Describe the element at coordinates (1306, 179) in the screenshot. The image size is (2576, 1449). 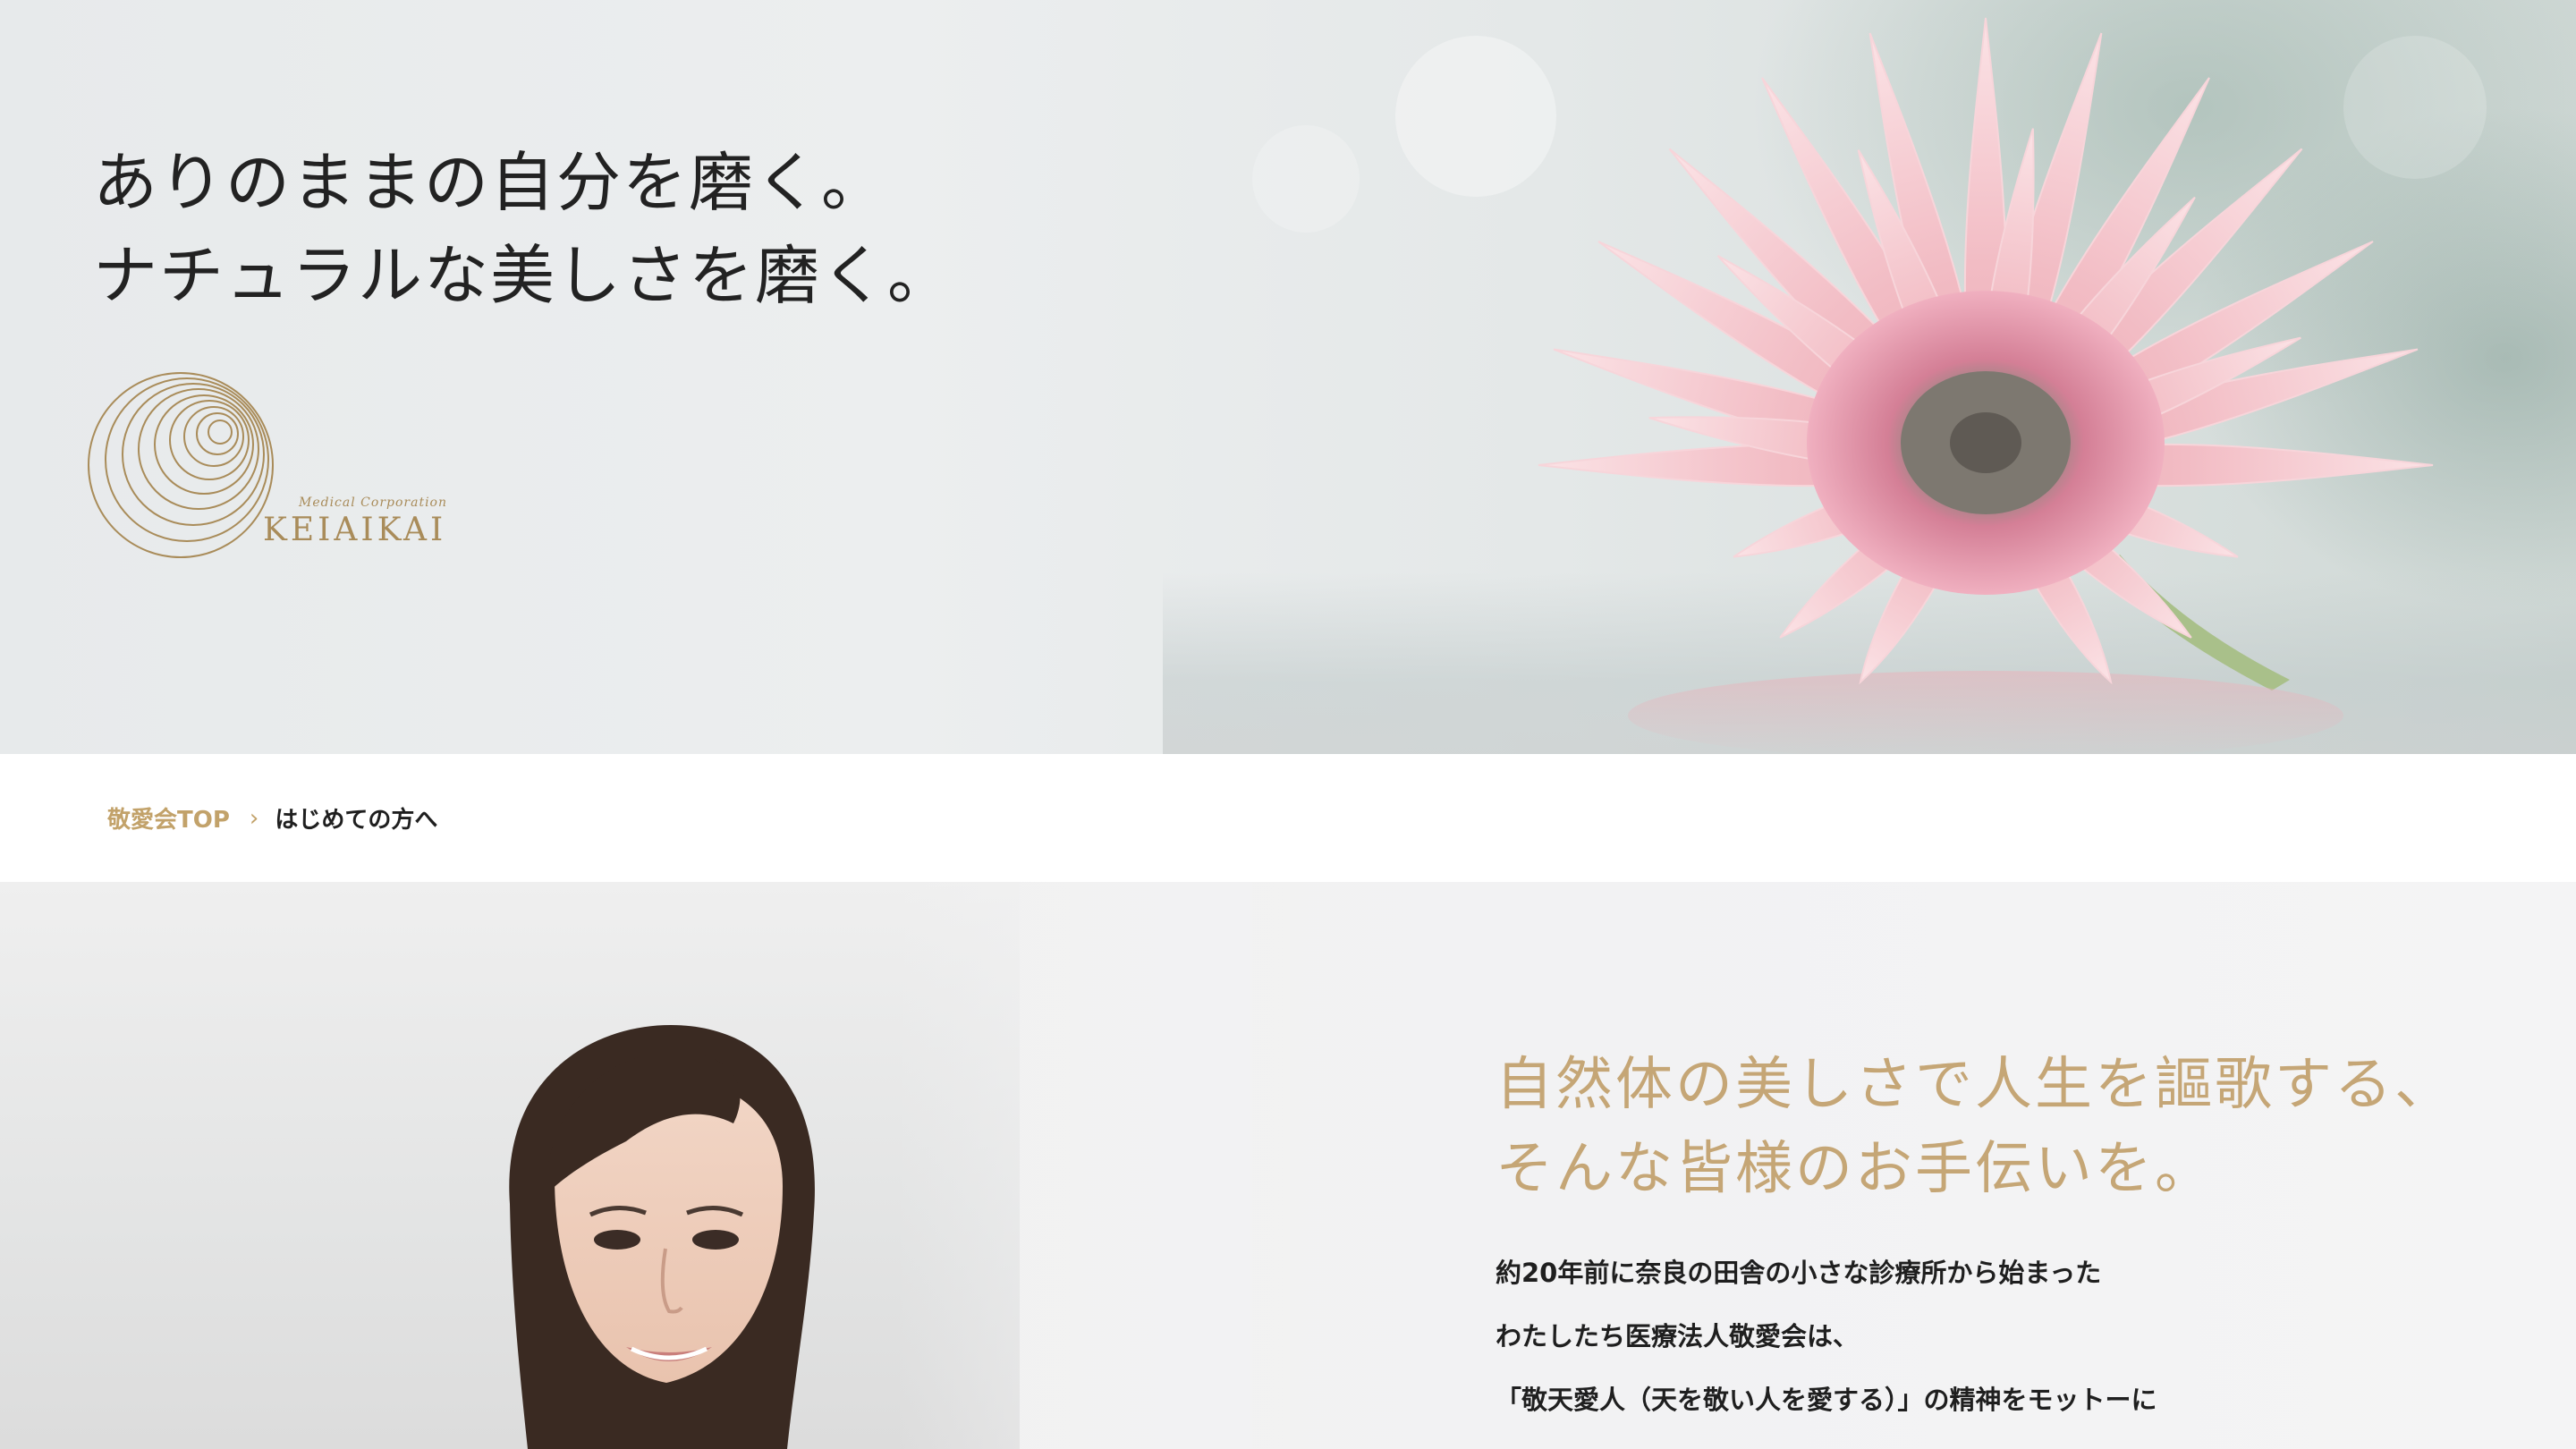
I see `bokeh-light` at that location.